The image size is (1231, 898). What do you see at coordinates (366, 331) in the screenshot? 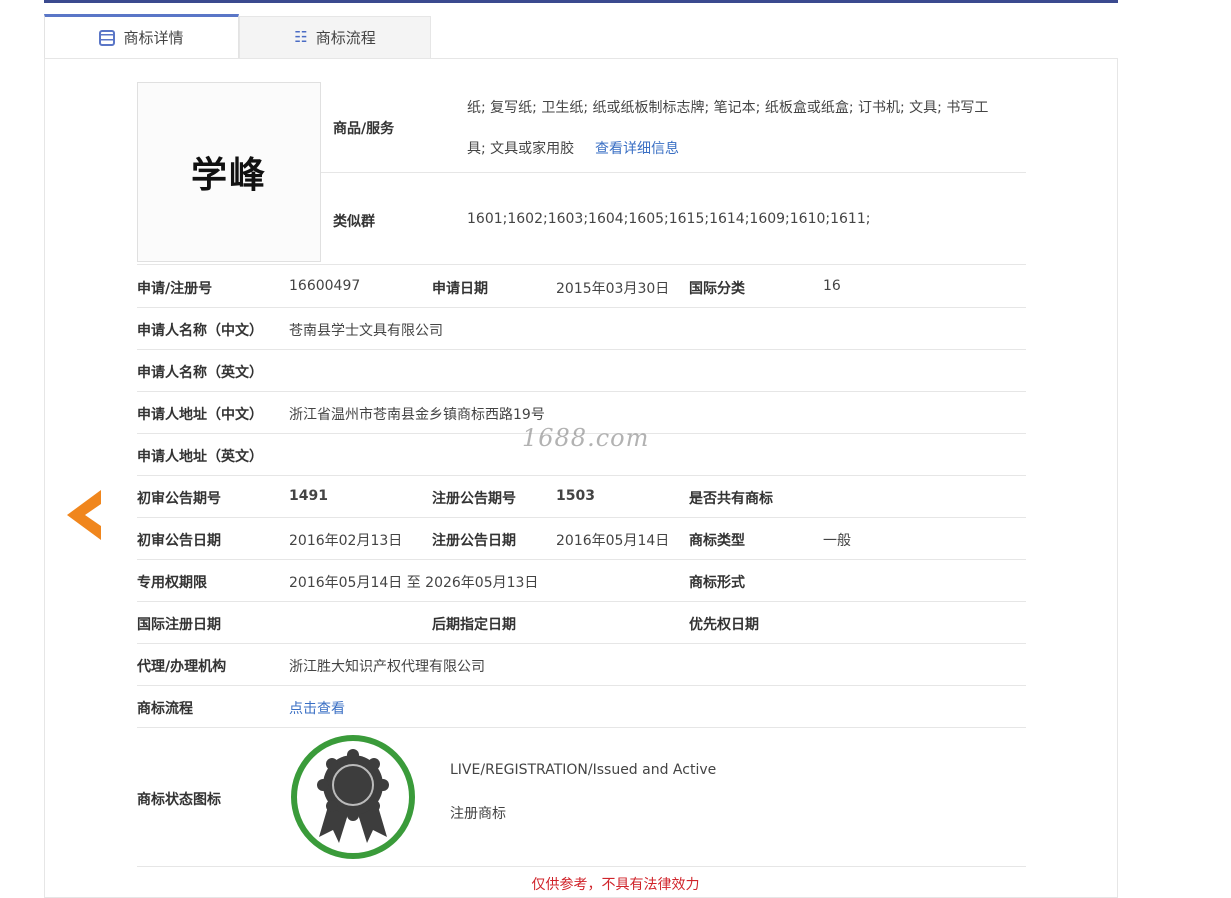
I see `applicant-cn-value: 苍南县学士文具有限公司` at bounding box center [366, 331].